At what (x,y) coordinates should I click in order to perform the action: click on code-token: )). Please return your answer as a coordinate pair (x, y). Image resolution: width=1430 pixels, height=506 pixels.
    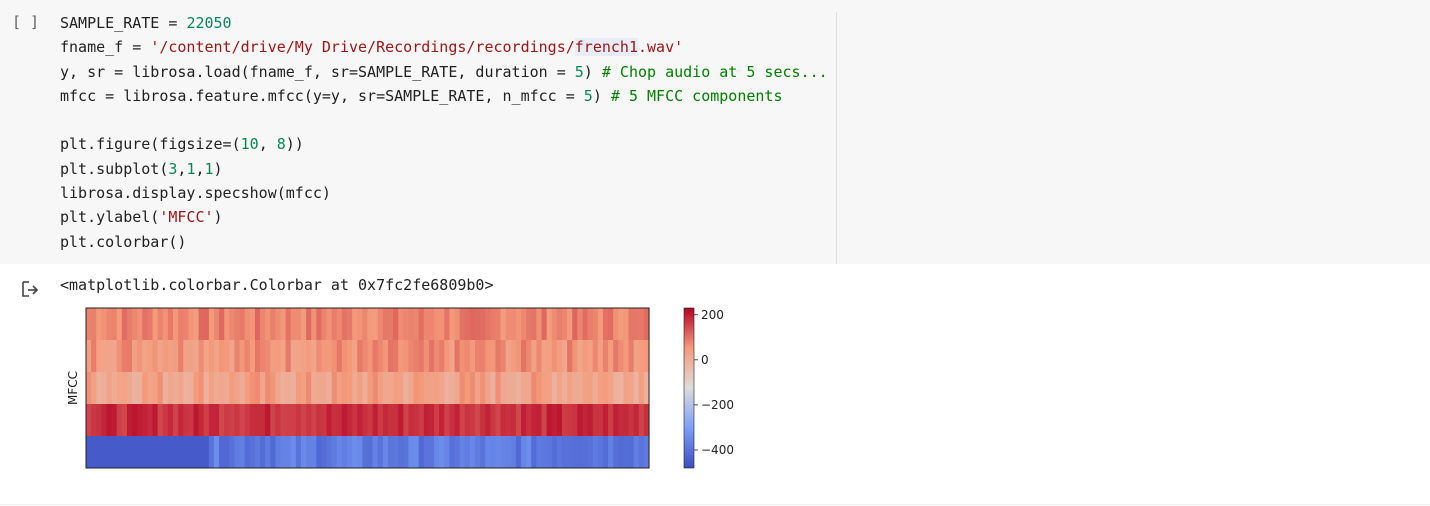
    Looking at the image, I should click on (294, 144).